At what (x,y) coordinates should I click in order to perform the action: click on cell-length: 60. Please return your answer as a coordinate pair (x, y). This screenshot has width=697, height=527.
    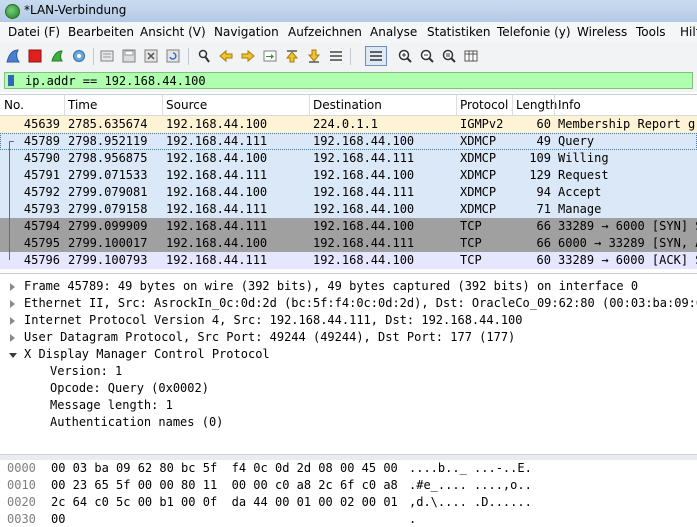
    Looking at the image, I should click on (543, 124).